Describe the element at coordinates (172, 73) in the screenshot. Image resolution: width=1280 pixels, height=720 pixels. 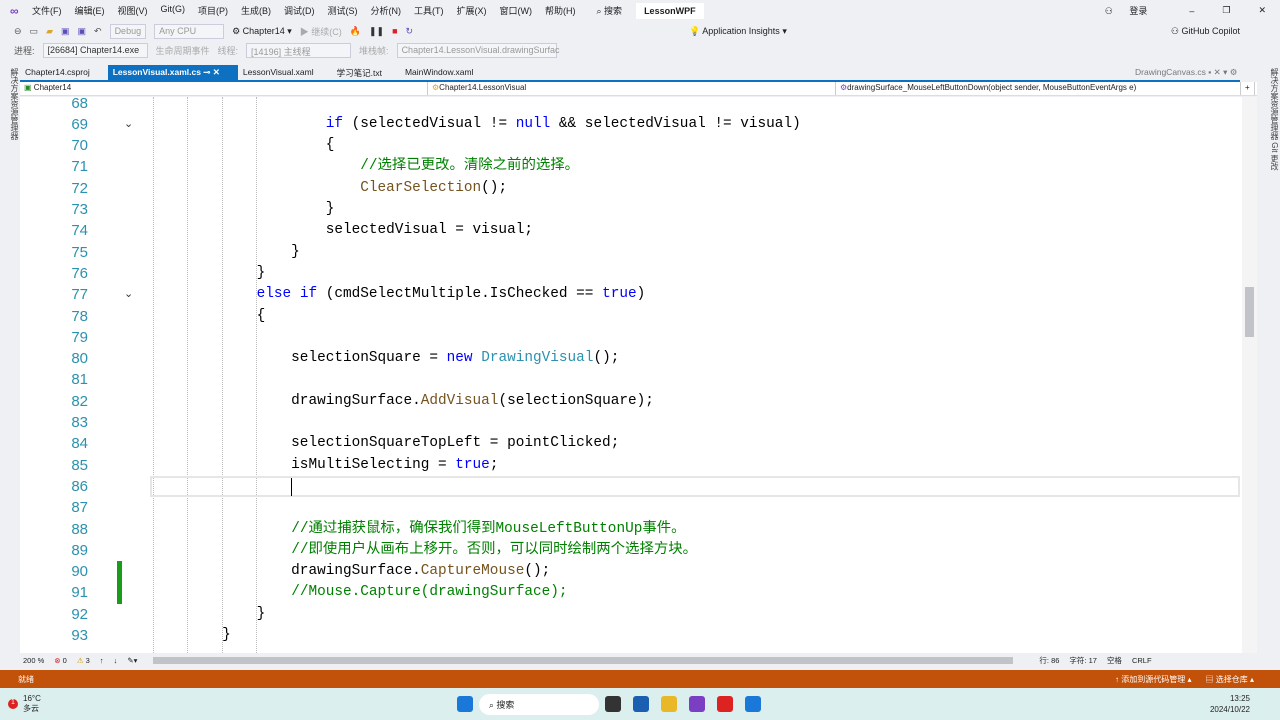
I see `tab-1: LessonVisual.xaml.cs ⊸ ✕` at that location.